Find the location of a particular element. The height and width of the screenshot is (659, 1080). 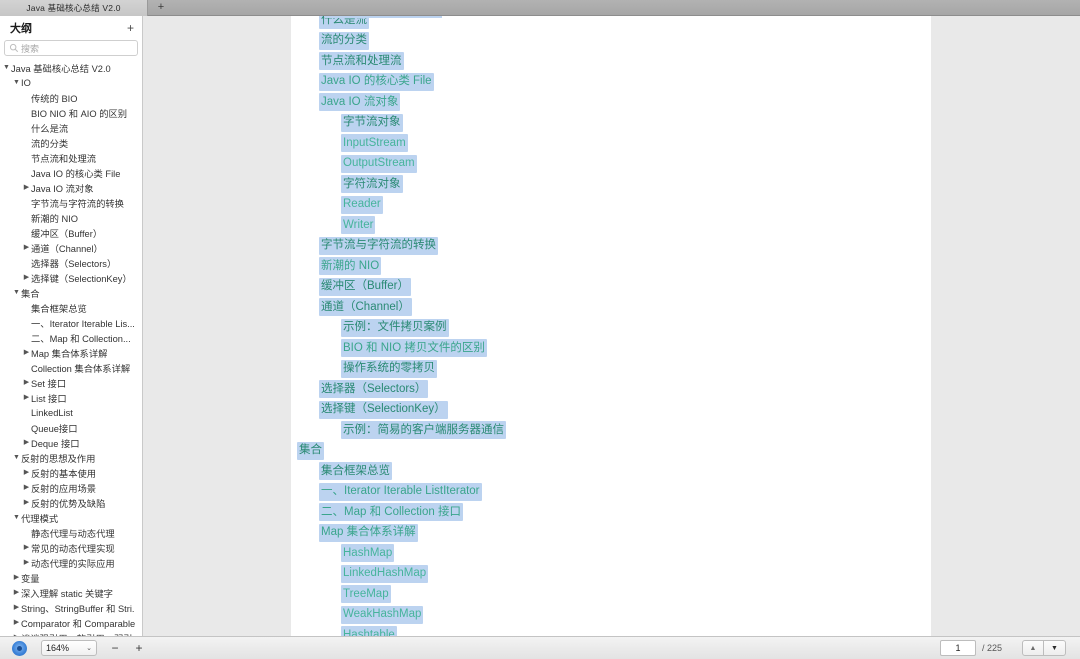

toc-entry: 通道（Channel） is located at coordinates (611, 307).